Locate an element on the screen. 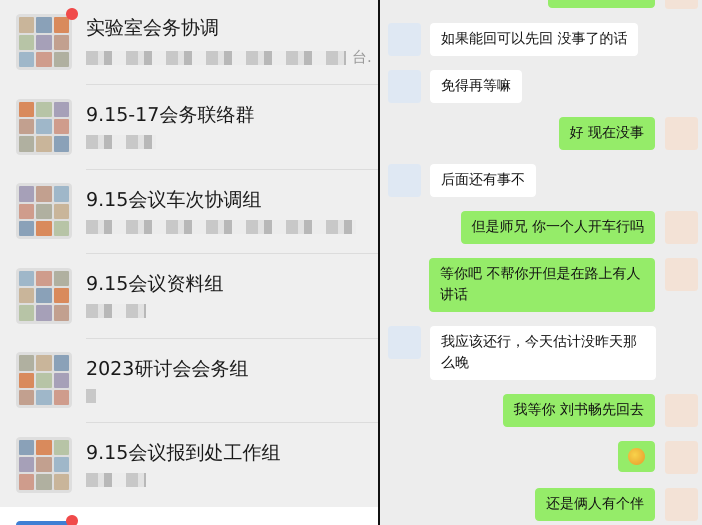 The image size is (702, 525). chat-row: 实验室会务协调 台. is located at coordinates (189, 42).